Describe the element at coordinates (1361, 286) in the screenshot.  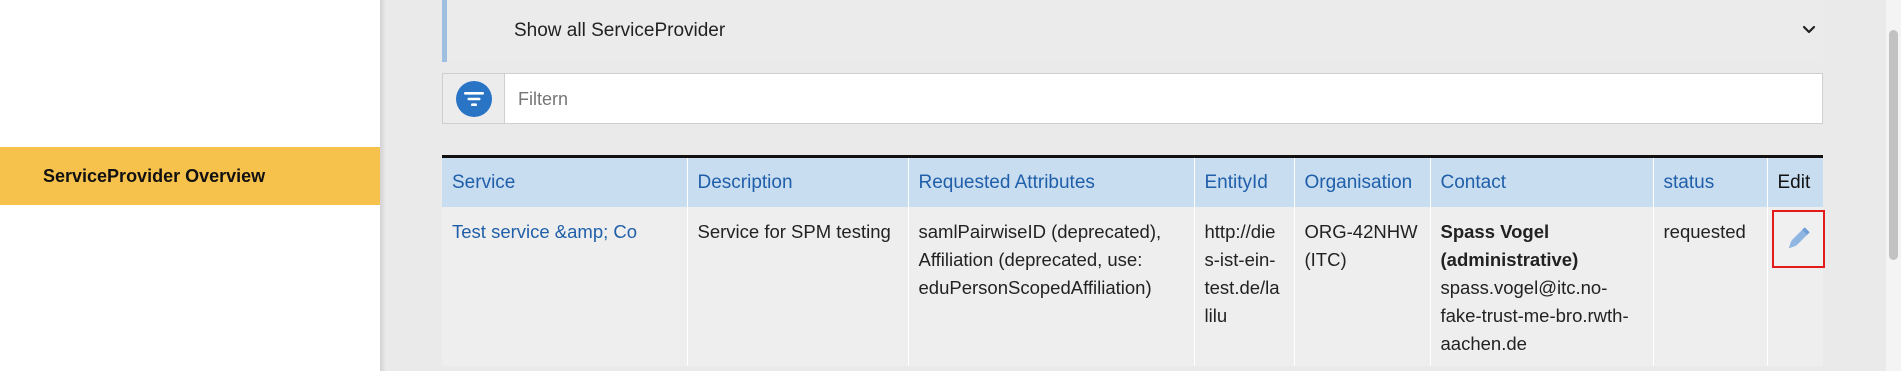
I see `cell-organisation: ORG-42NHW (ITC)` at that location.